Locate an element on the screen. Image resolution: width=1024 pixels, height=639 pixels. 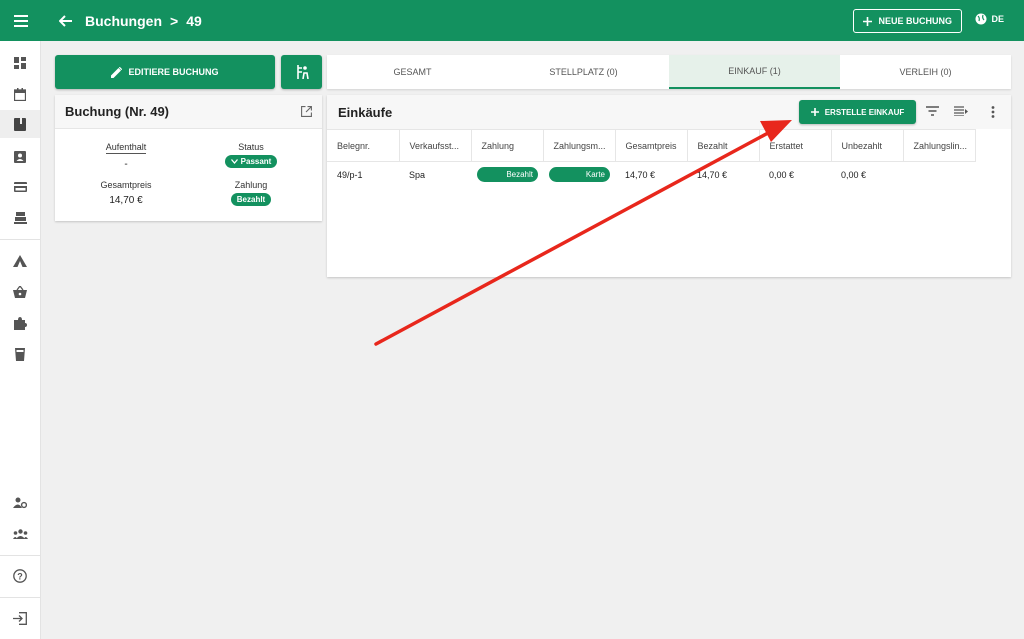
tab-total: GESAMT is located at coordinates (412, 72).